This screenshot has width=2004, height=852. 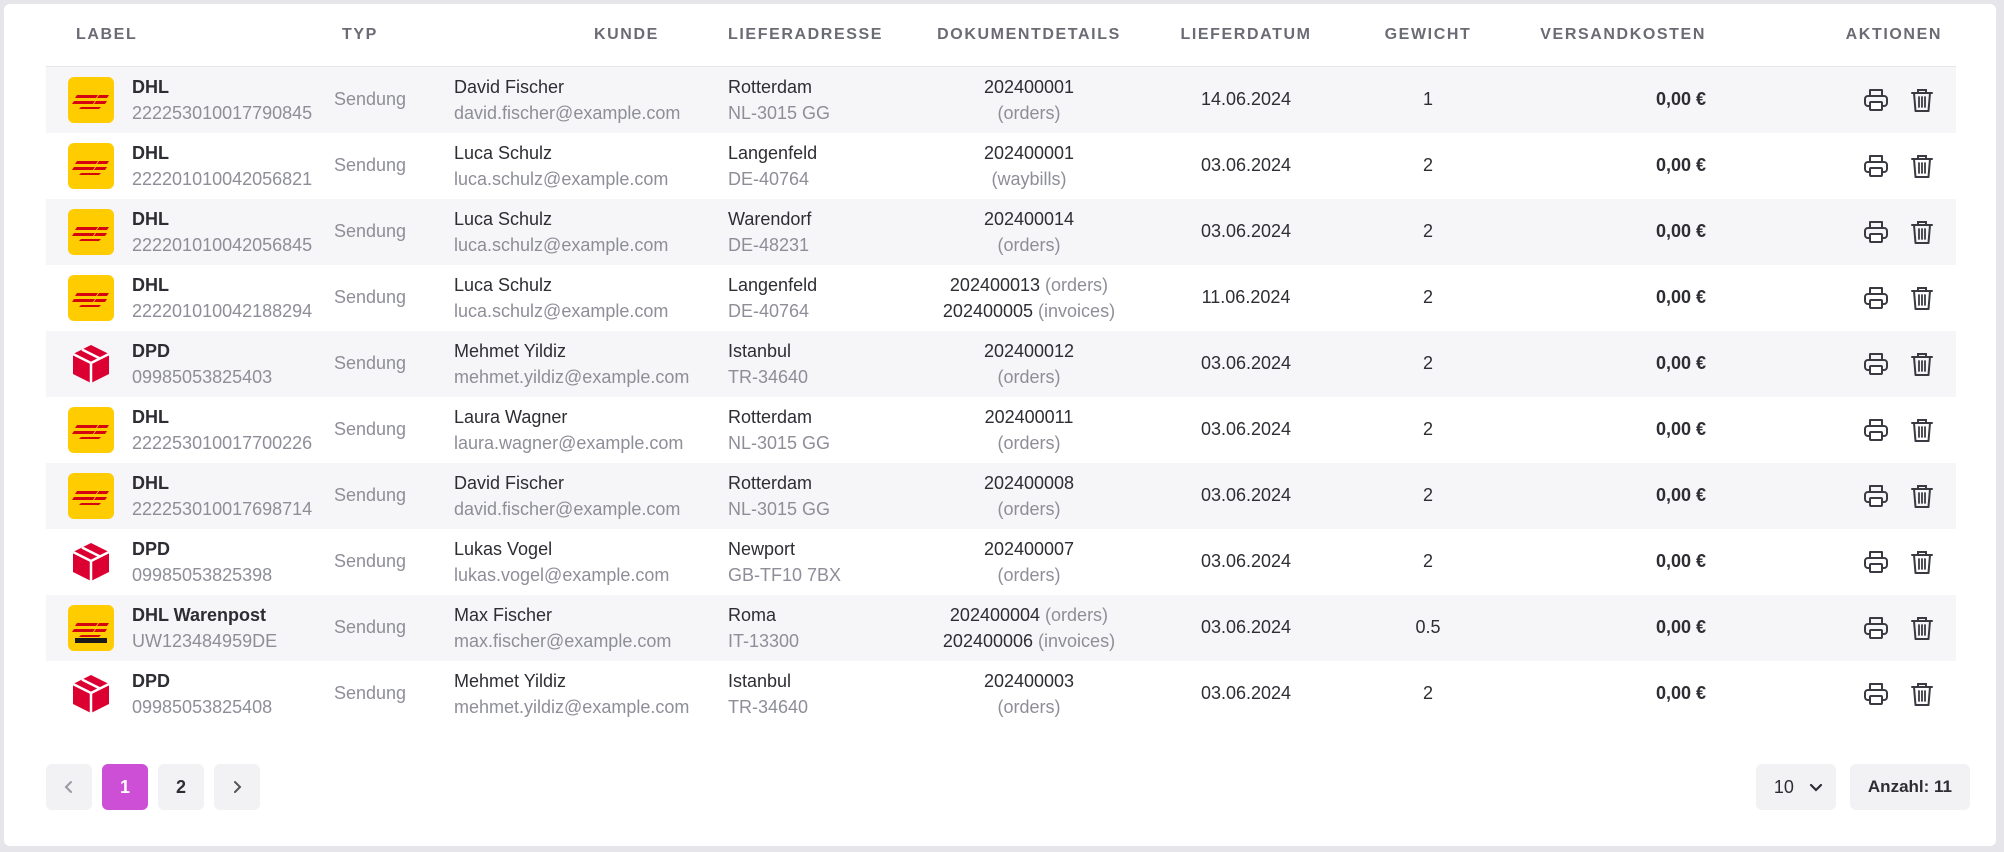 What do you see at coordinates (190, 35) in the screenshot?
I see `header-label: LABEL` at bounding box center [190, 35].